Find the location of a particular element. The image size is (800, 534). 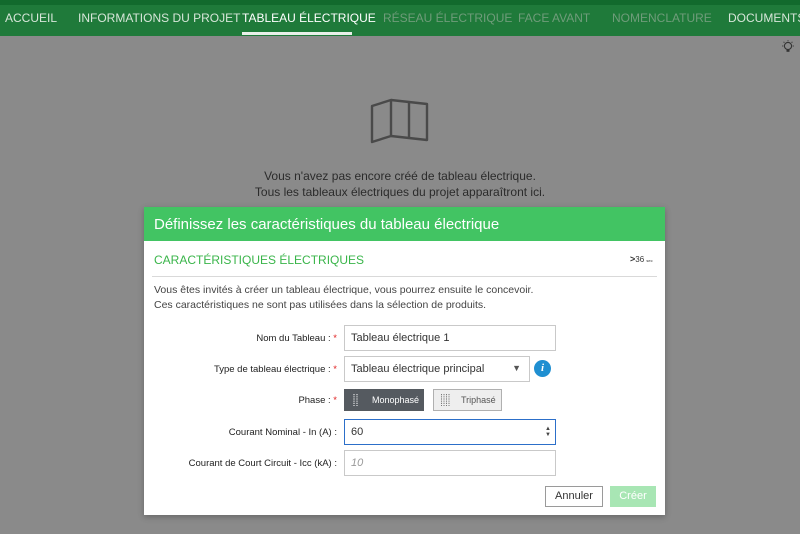

nominal-current-value: 60 is located at coordinates (357, 432).